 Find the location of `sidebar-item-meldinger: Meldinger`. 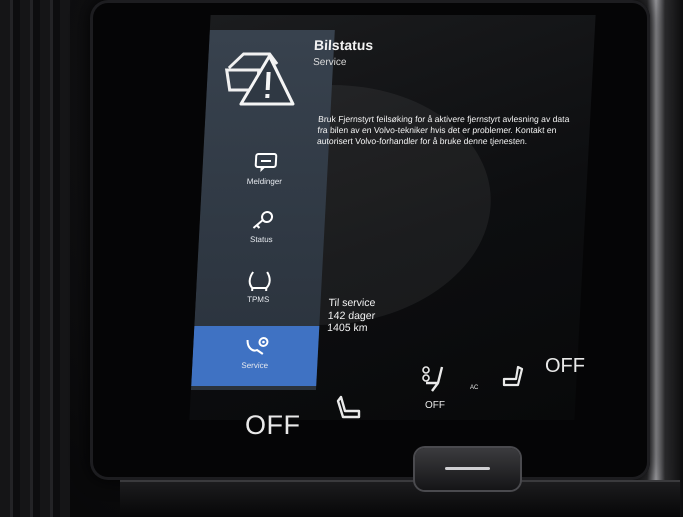

sidebar-item-meldinger: Meldinger is located at coordinates (264, 180).